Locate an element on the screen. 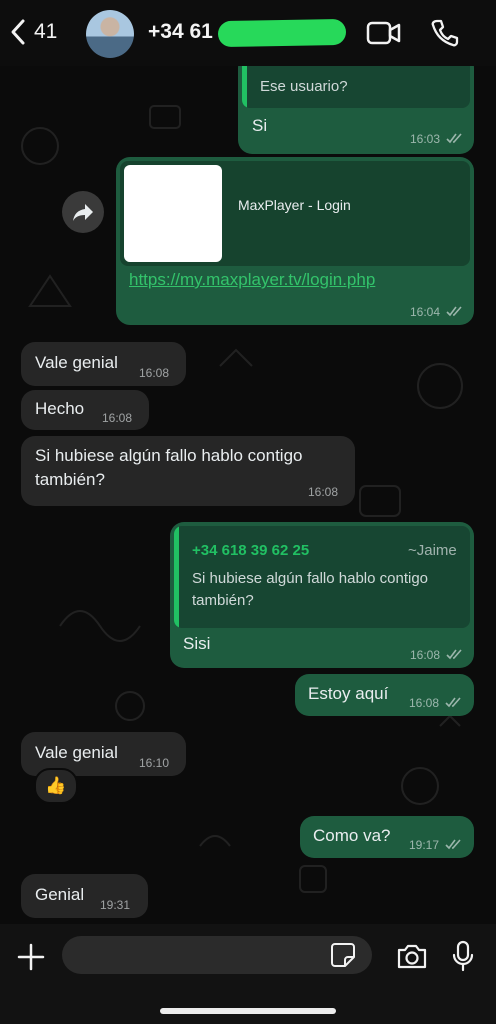  thumbs-up-icon: 👍 is located at coordinates (56, 785).